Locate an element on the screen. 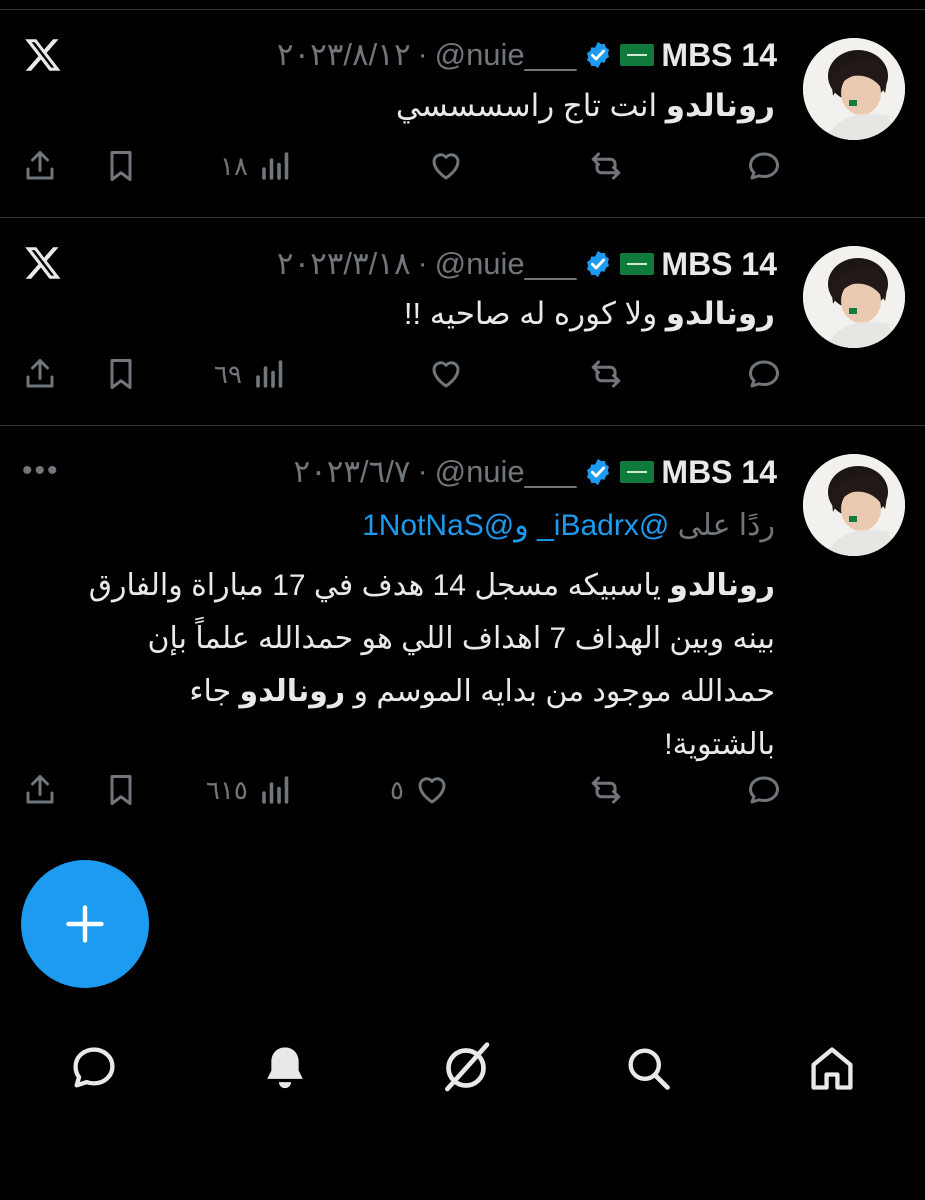 The width and height of the screenshot is (925, 1200). reply-context: ردًا على @iBadrx_ و@1NotNaS is located at coordinates (568, 525).